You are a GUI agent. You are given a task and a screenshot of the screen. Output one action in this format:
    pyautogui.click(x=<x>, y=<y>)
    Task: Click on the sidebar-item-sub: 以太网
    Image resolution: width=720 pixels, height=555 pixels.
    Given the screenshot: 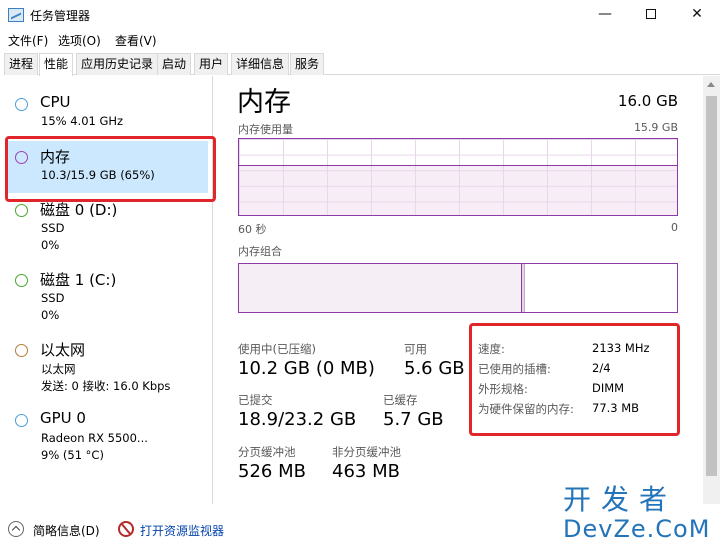 What is the action you would take?
    pyautogui.click(x=58, y=369)
    